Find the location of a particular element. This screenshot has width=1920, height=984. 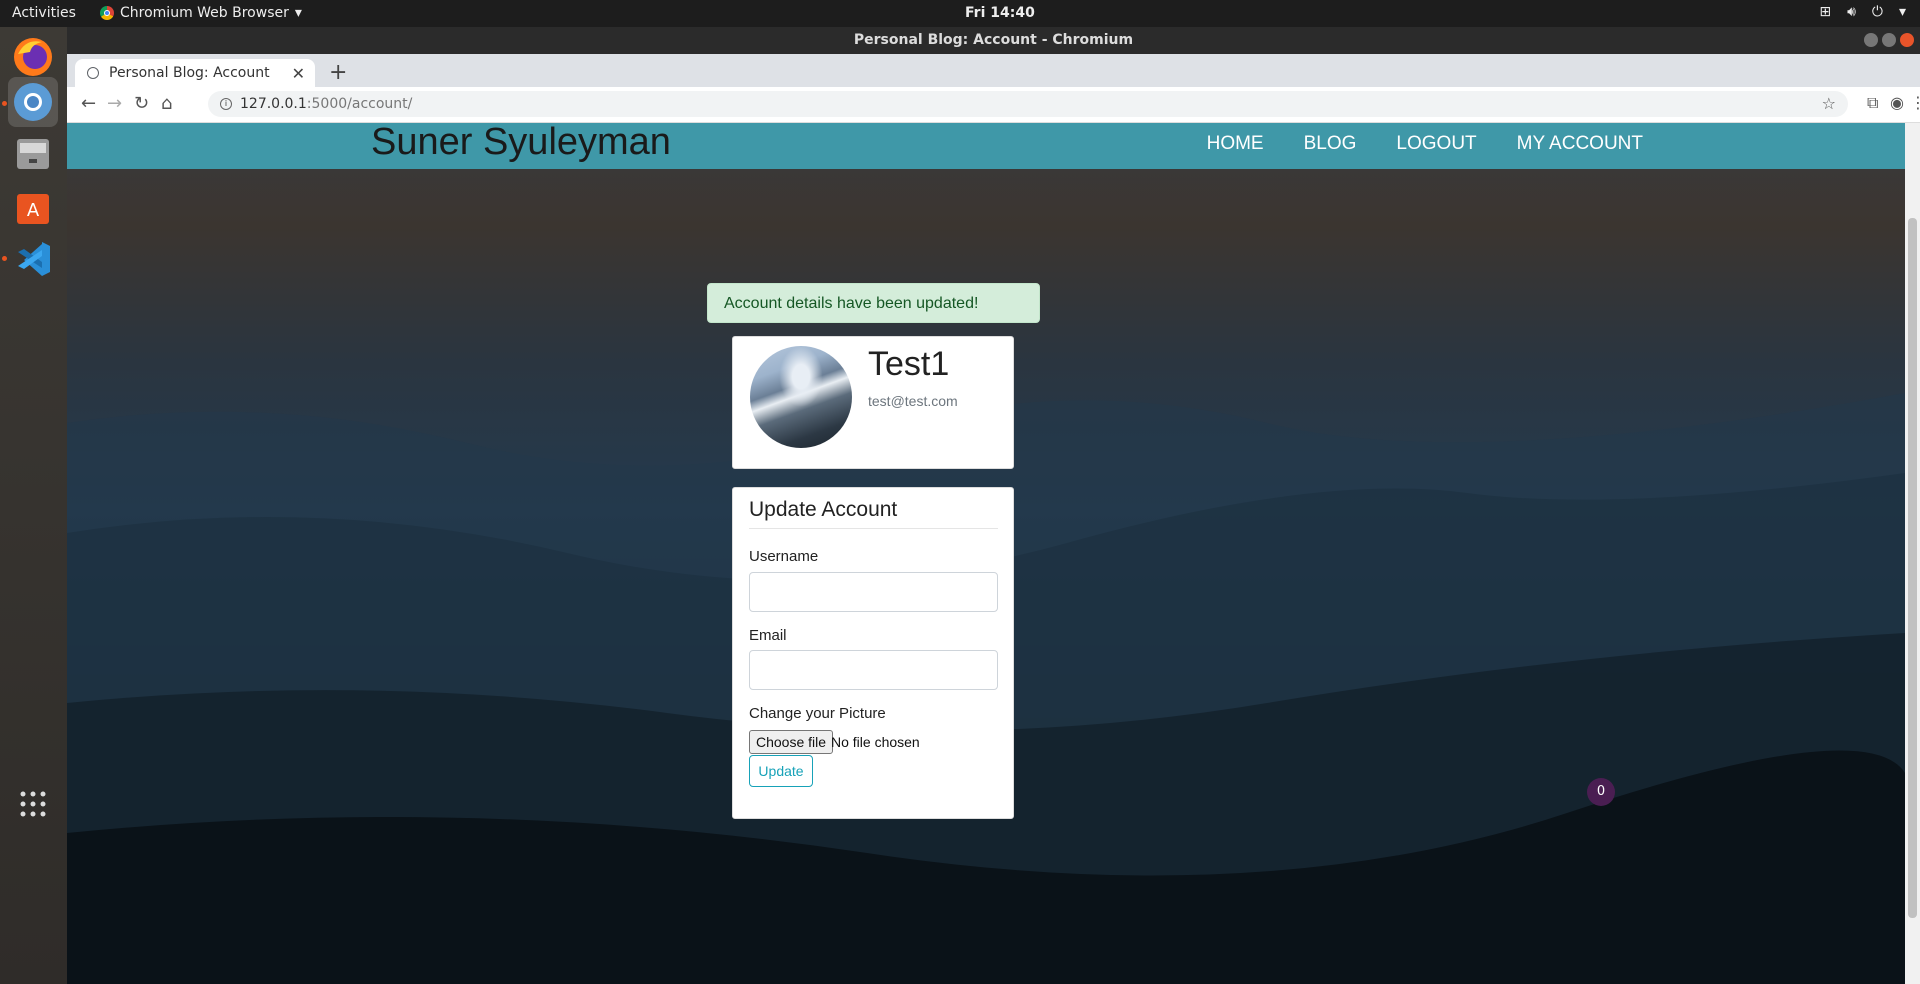

window-title: Personal Blog: Account - Chromium is located at coordinates (993, 40).